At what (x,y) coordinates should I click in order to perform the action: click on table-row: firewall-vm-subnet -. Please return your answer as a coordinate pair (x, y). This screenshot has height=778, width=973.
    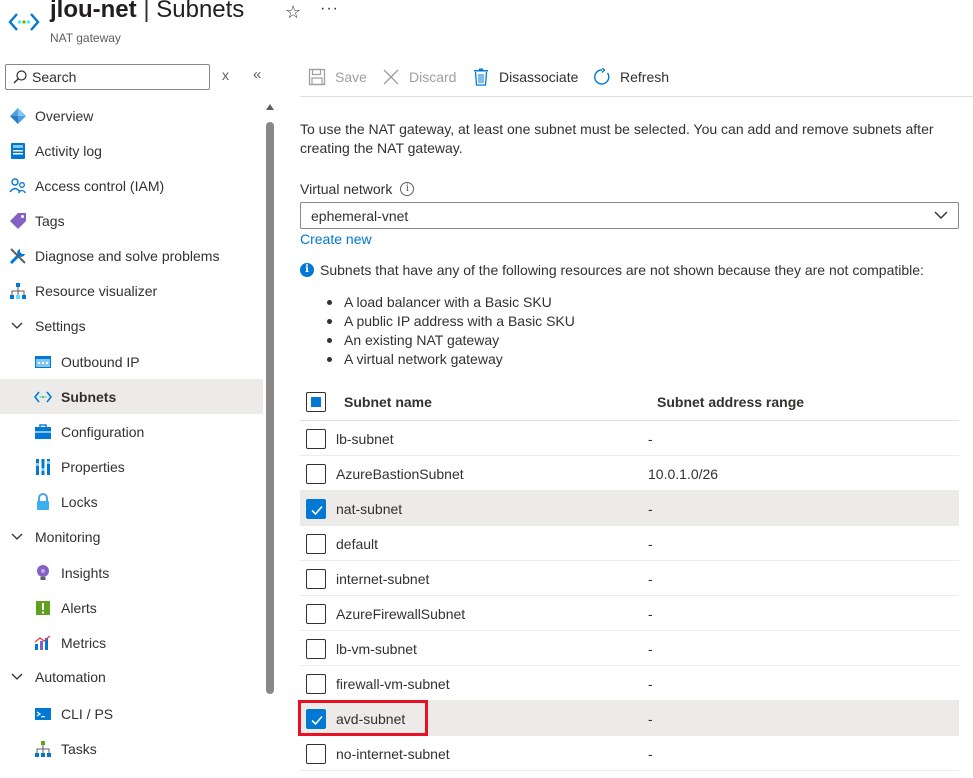
    Looking at the image, I should click on (629, 683).